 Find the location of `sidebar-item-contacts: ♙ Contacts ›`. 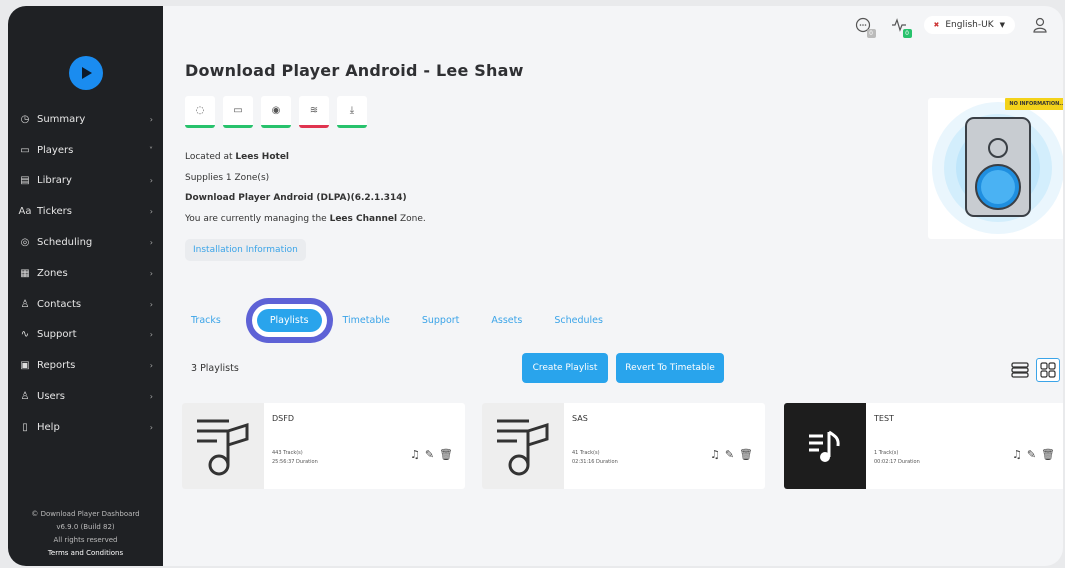

sidebar-item-contacts: ♙ Contacts › is located at coordinates (85, 304).